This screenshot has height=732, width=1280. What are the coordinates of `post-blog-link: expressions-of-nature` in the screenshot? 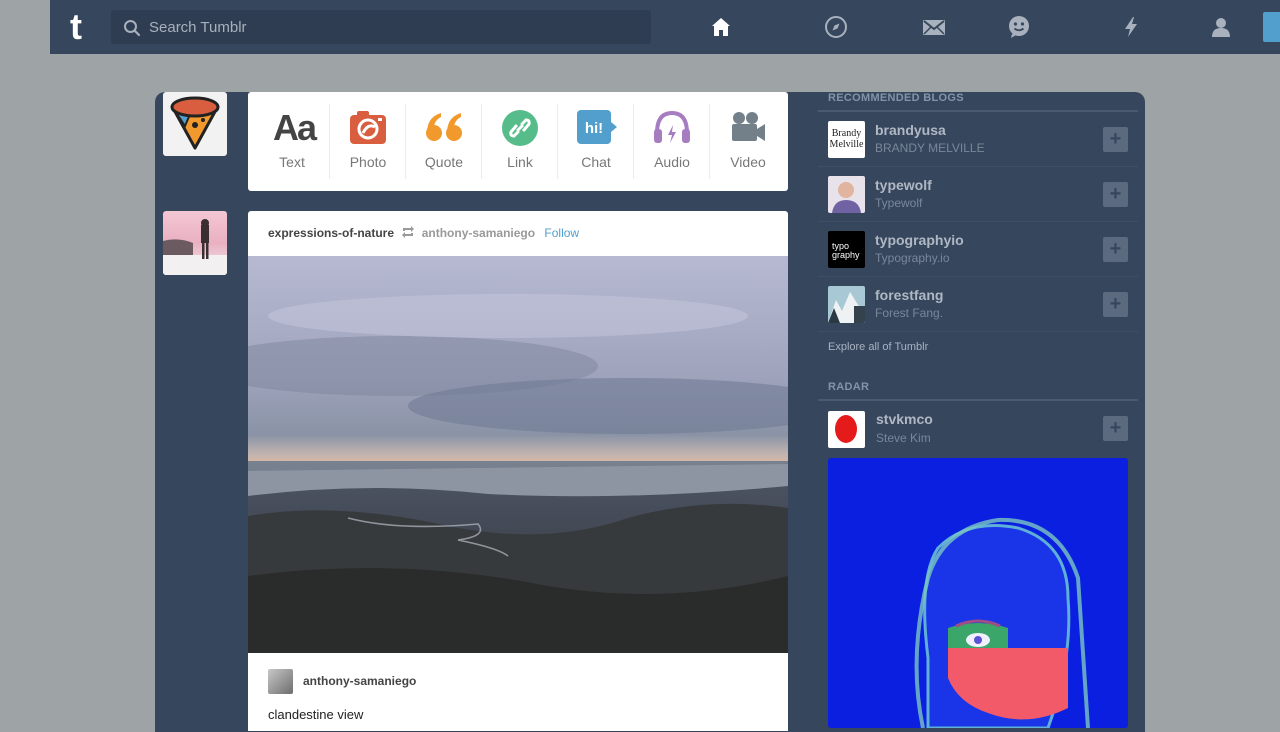 It's located at (331, 233).